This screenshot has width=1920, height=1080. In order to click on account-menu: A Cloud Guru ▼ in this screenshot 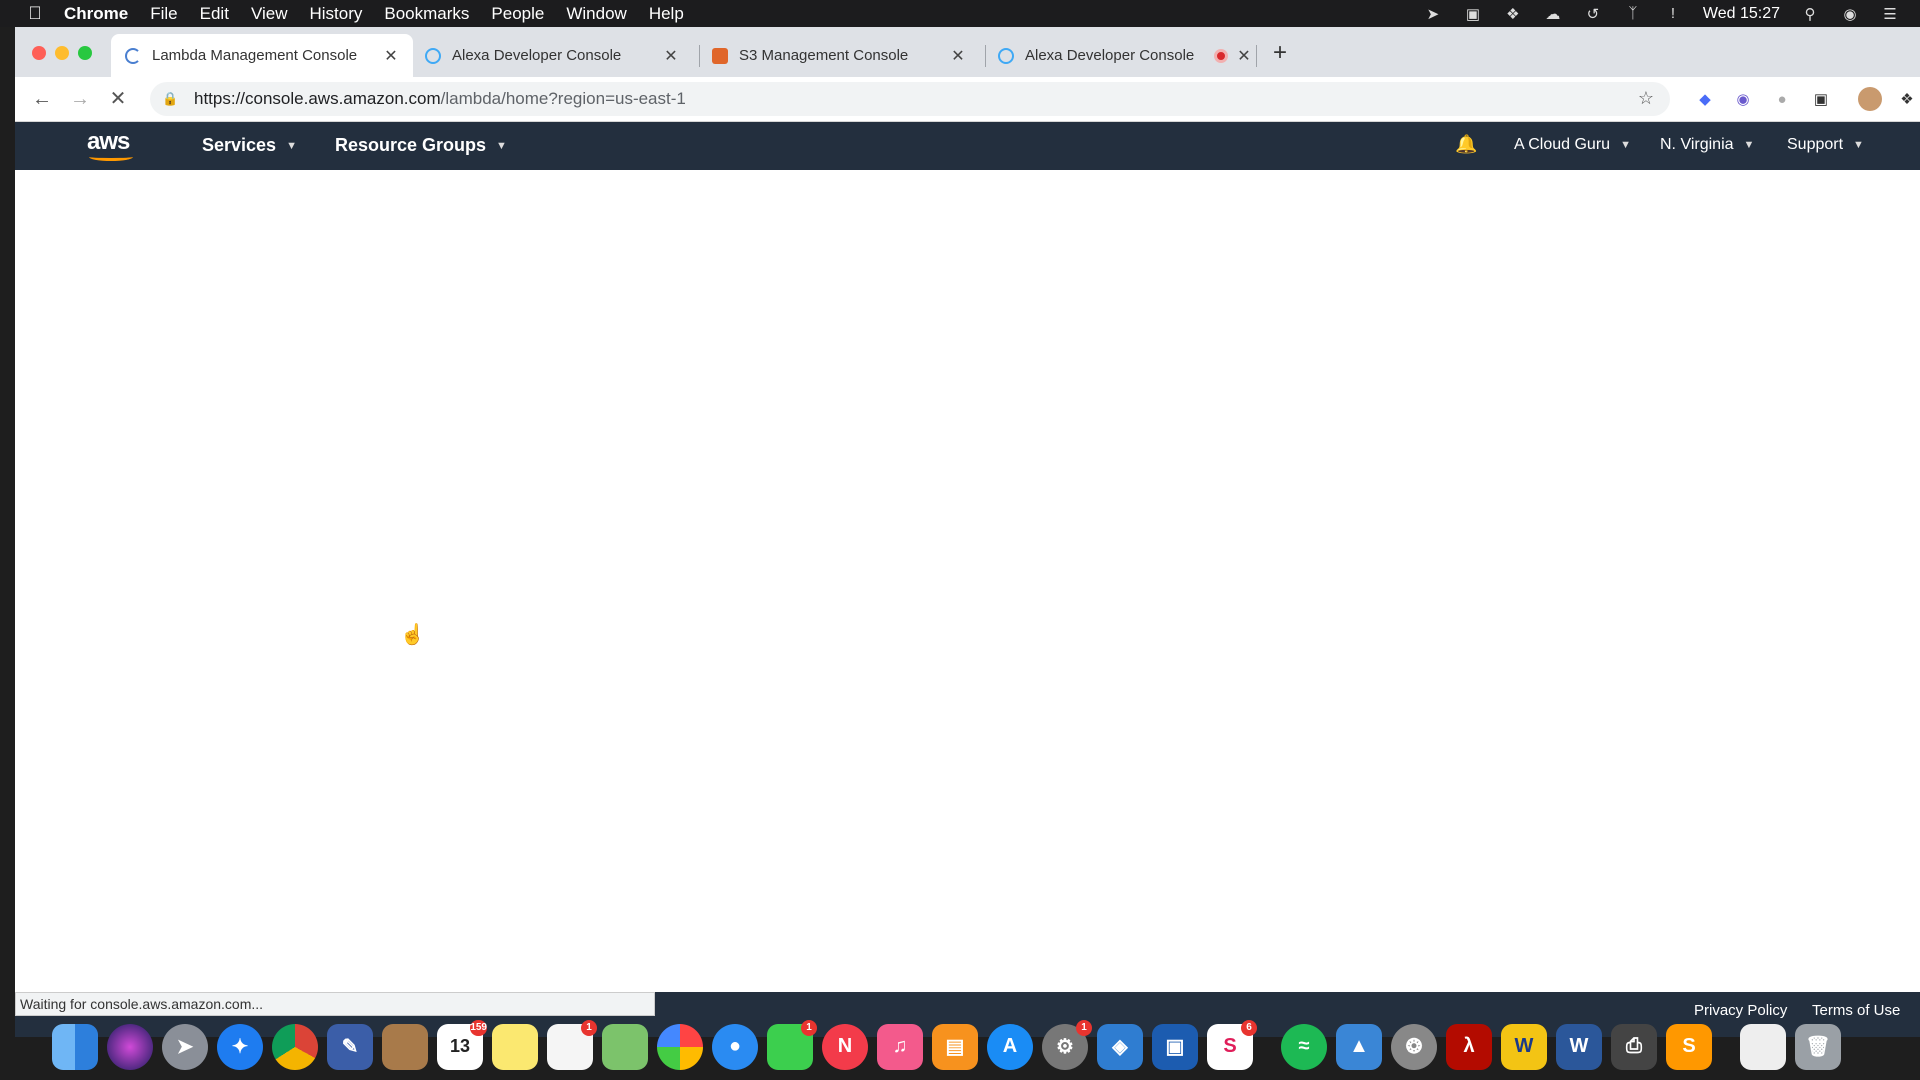, I will do `click(1572, 145)`.